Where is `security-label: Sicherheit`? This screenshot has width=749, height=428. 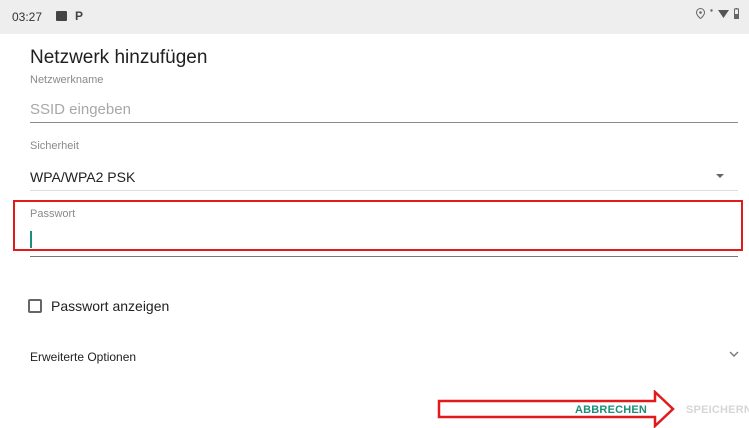 security-label: Sicherheit is located at coordinates (54, 146).